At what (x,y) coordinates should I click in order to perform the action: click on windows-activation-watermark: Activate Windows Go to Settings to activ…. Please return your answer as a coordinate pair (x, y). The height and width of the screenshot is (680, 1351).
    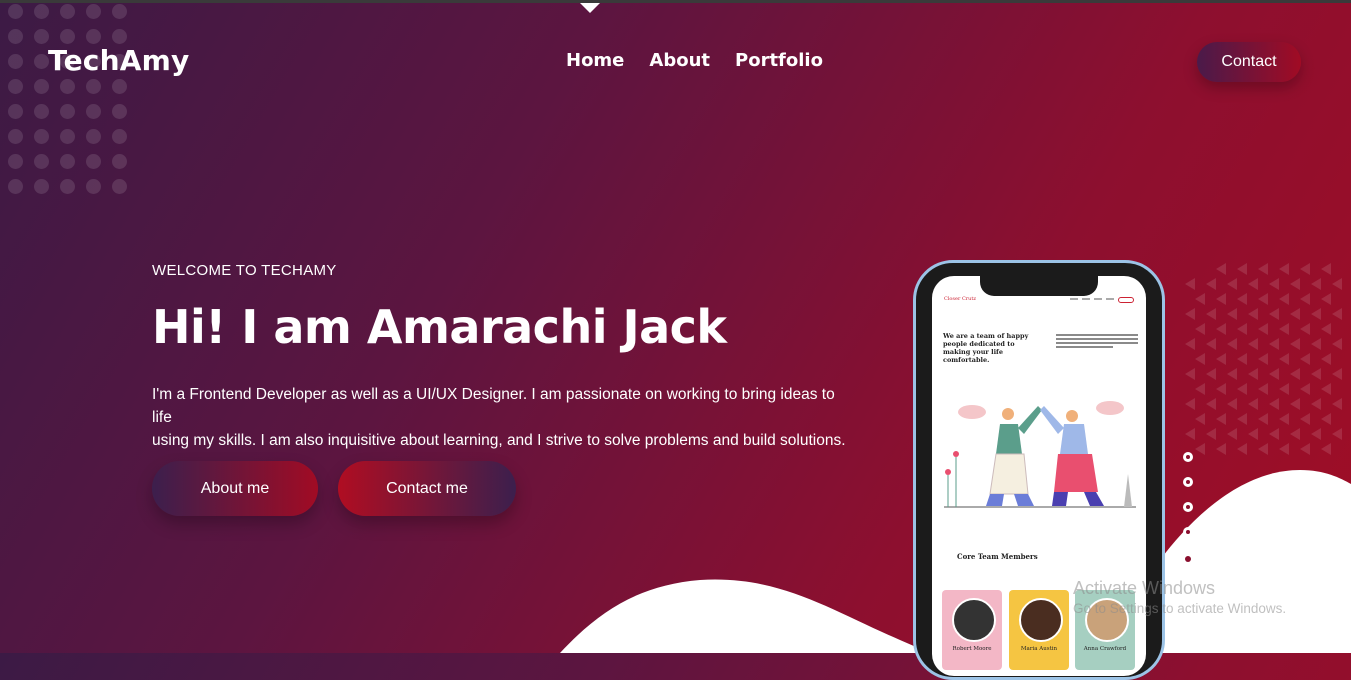
    Looking at the image, I should click on (1179, 597).